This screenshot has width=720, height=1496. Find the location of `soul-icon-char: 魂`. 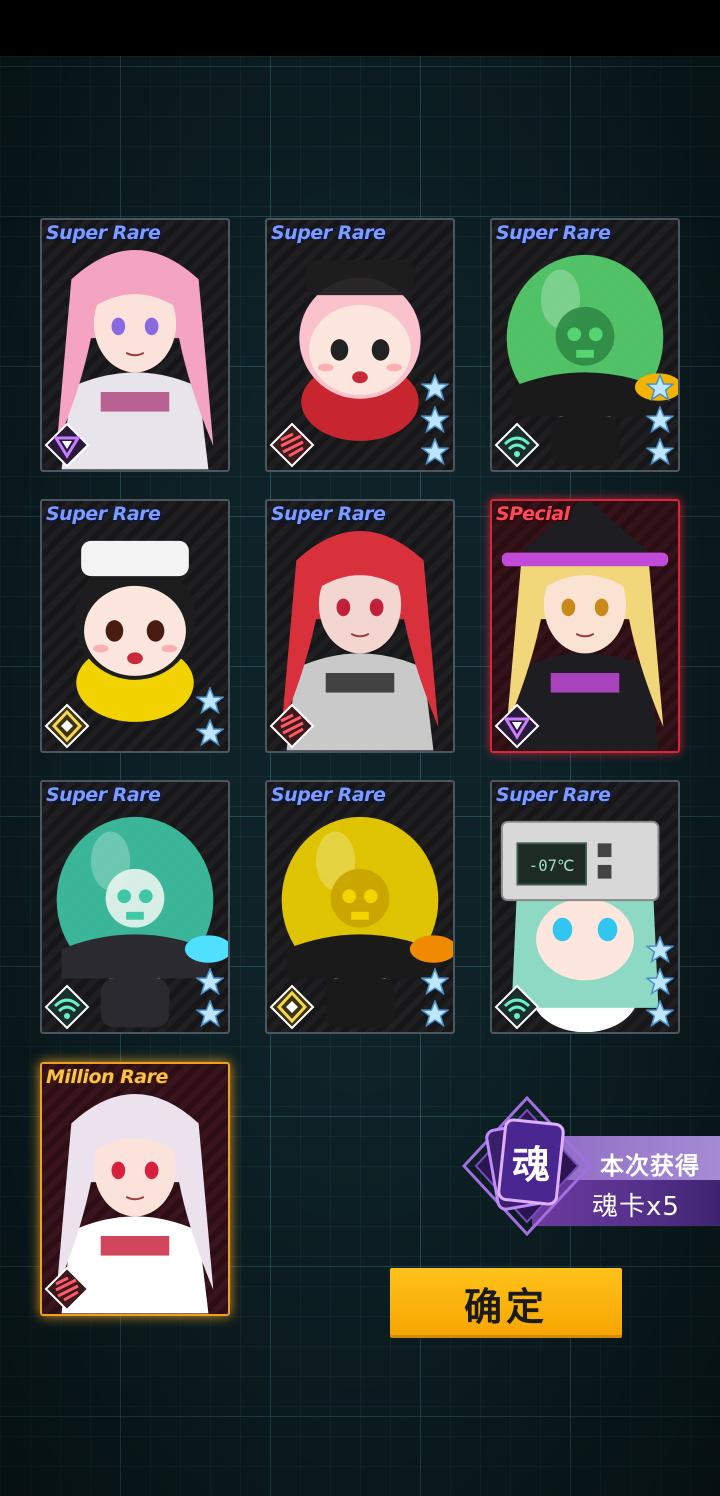

soul-icon-char: 魂 is located at coordinates (531, 1165).